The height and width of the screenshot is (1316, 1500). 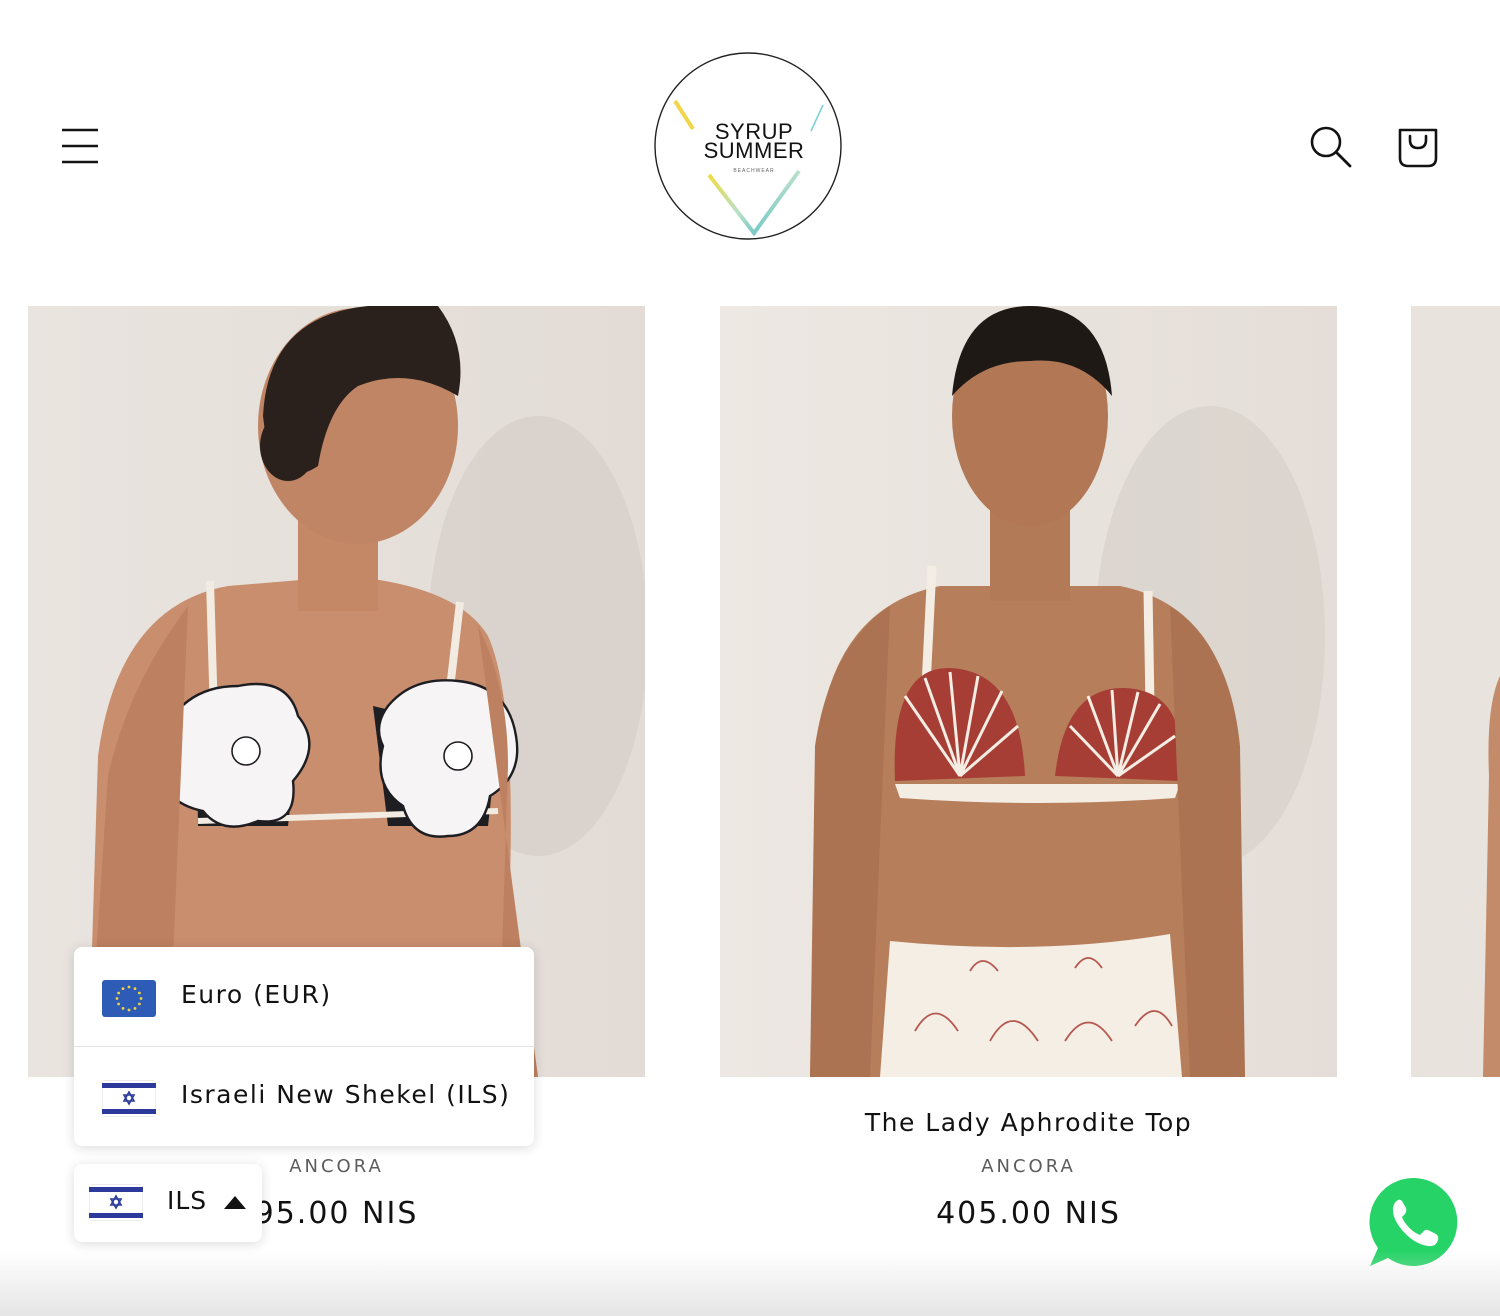 I want to click on currency-dropdown-menu: Euro (EUR) Israeli New Shekel (ILS), so click(x=304, y=1046).